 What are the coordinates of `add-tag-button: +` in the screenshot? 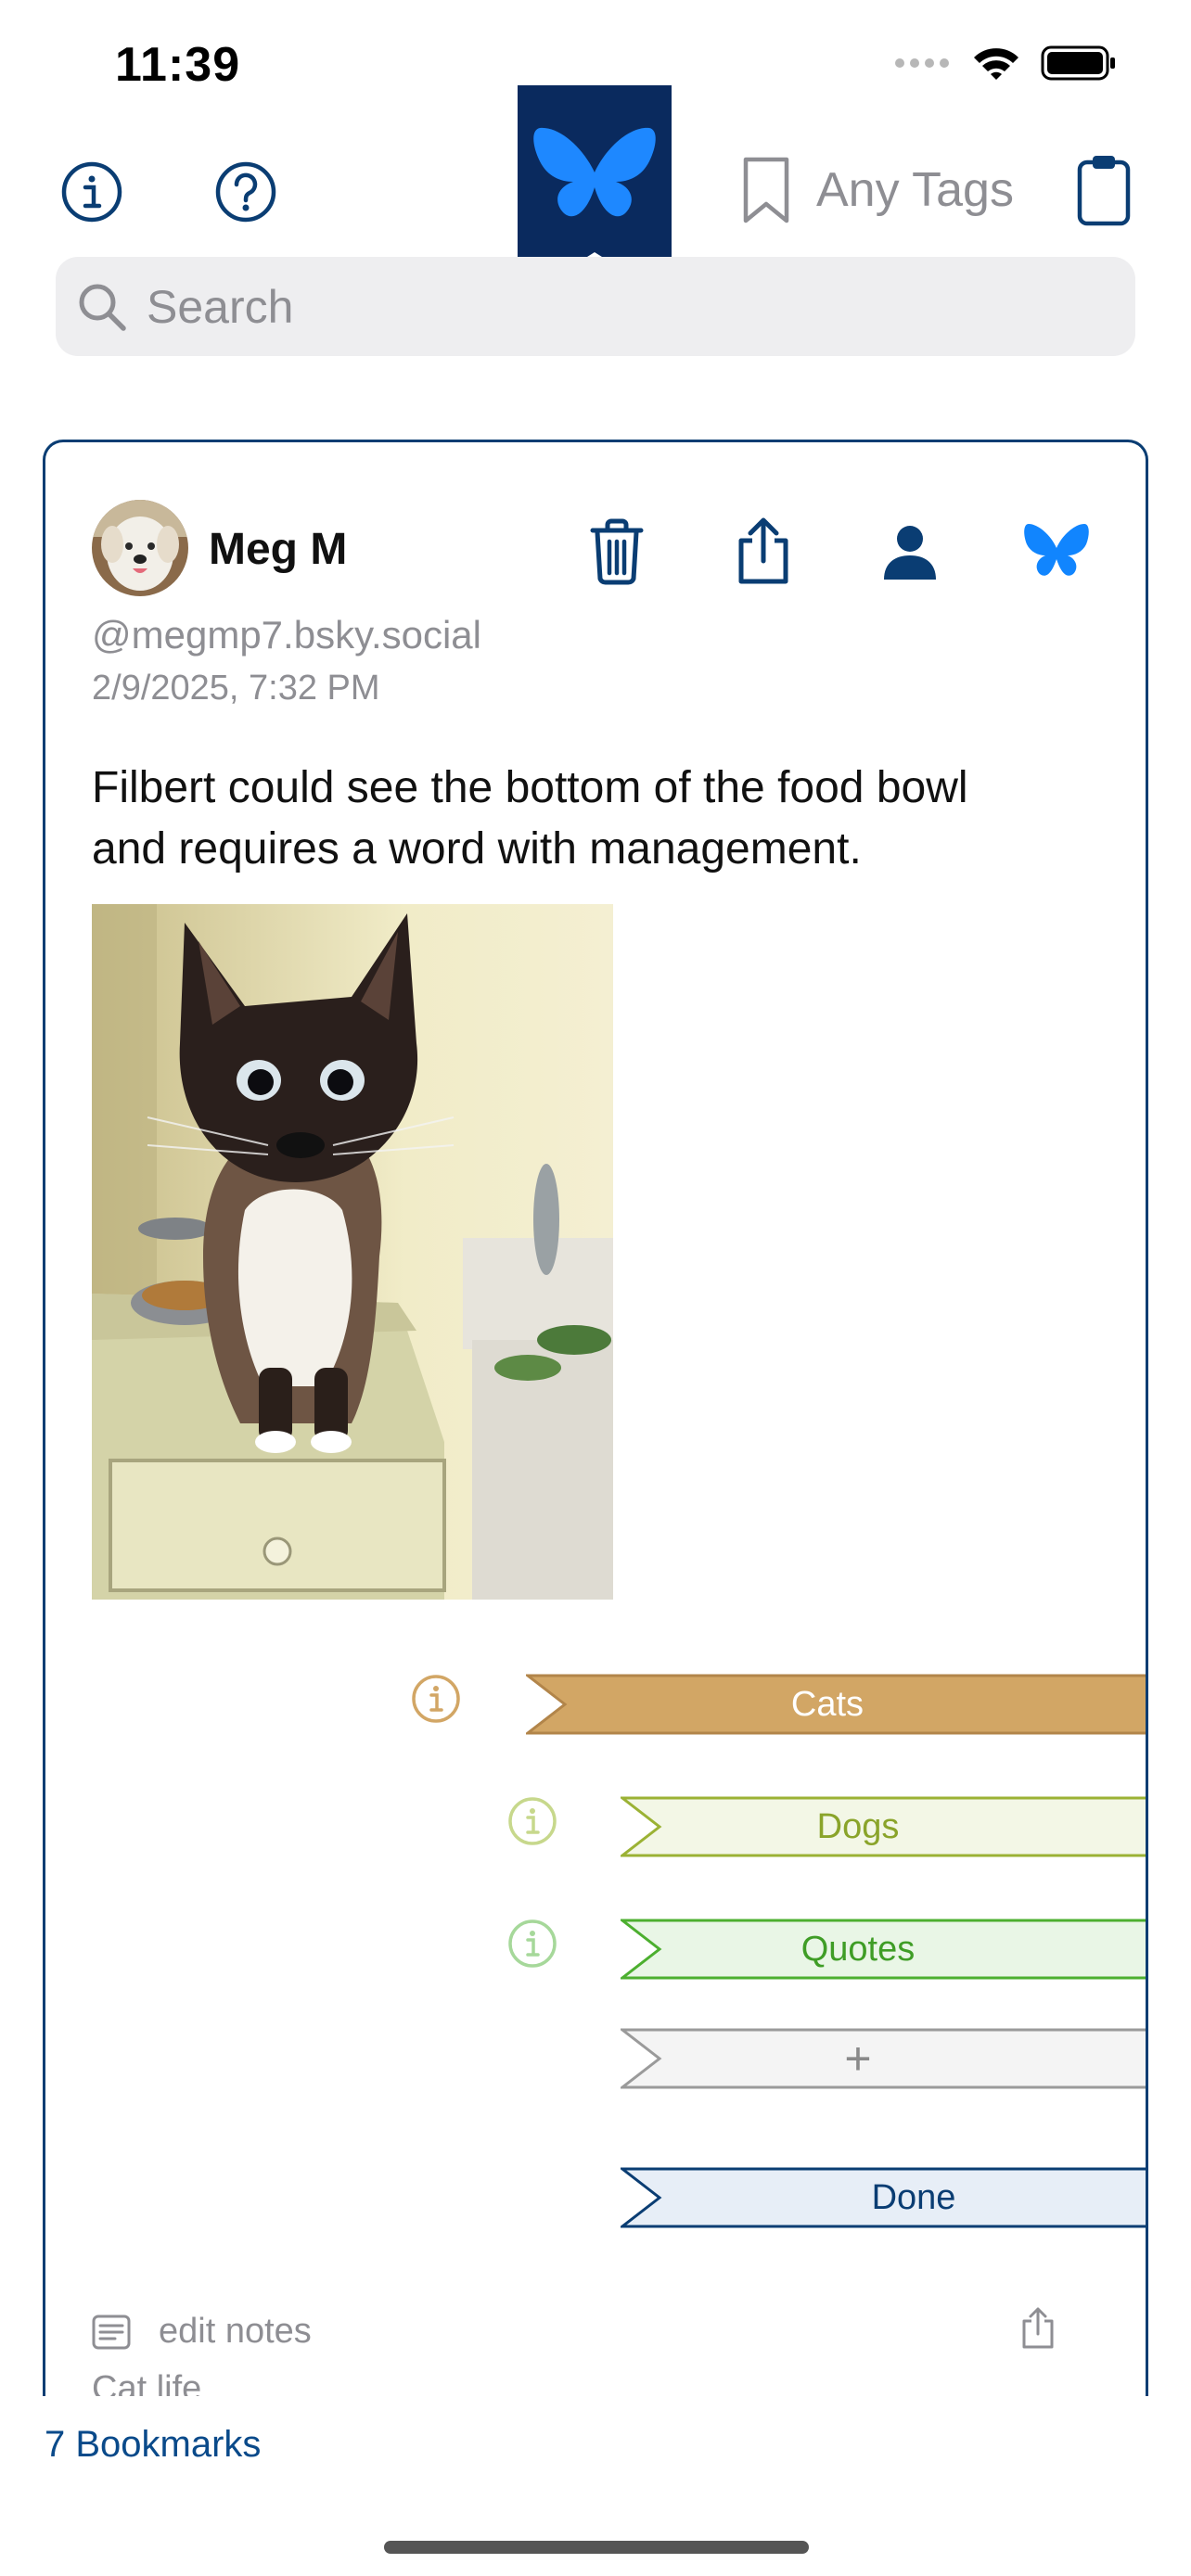 It's located at (882, 2058).